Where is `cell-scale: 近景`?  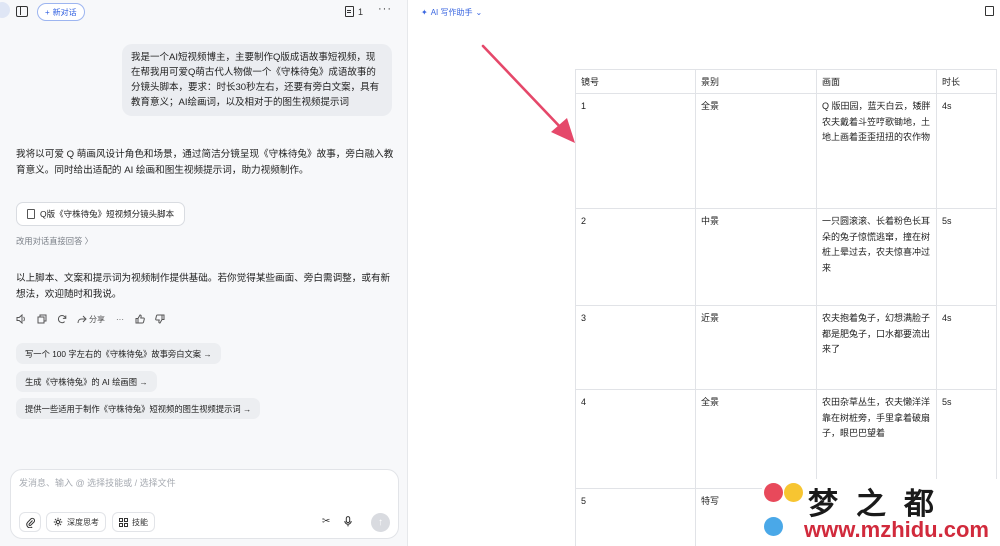
cell-scale: 近景 is located at coordinates (756, 347).